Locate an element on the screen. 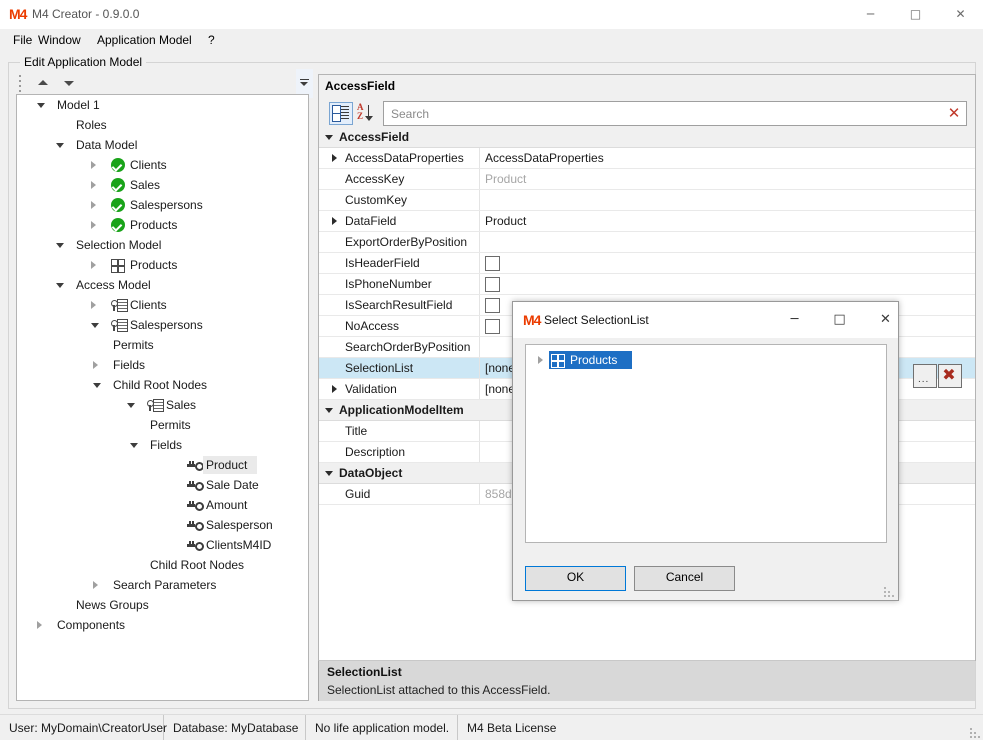 This screenshot has height=740, width=983. property-name: Description is located at coordinates (375, 452).